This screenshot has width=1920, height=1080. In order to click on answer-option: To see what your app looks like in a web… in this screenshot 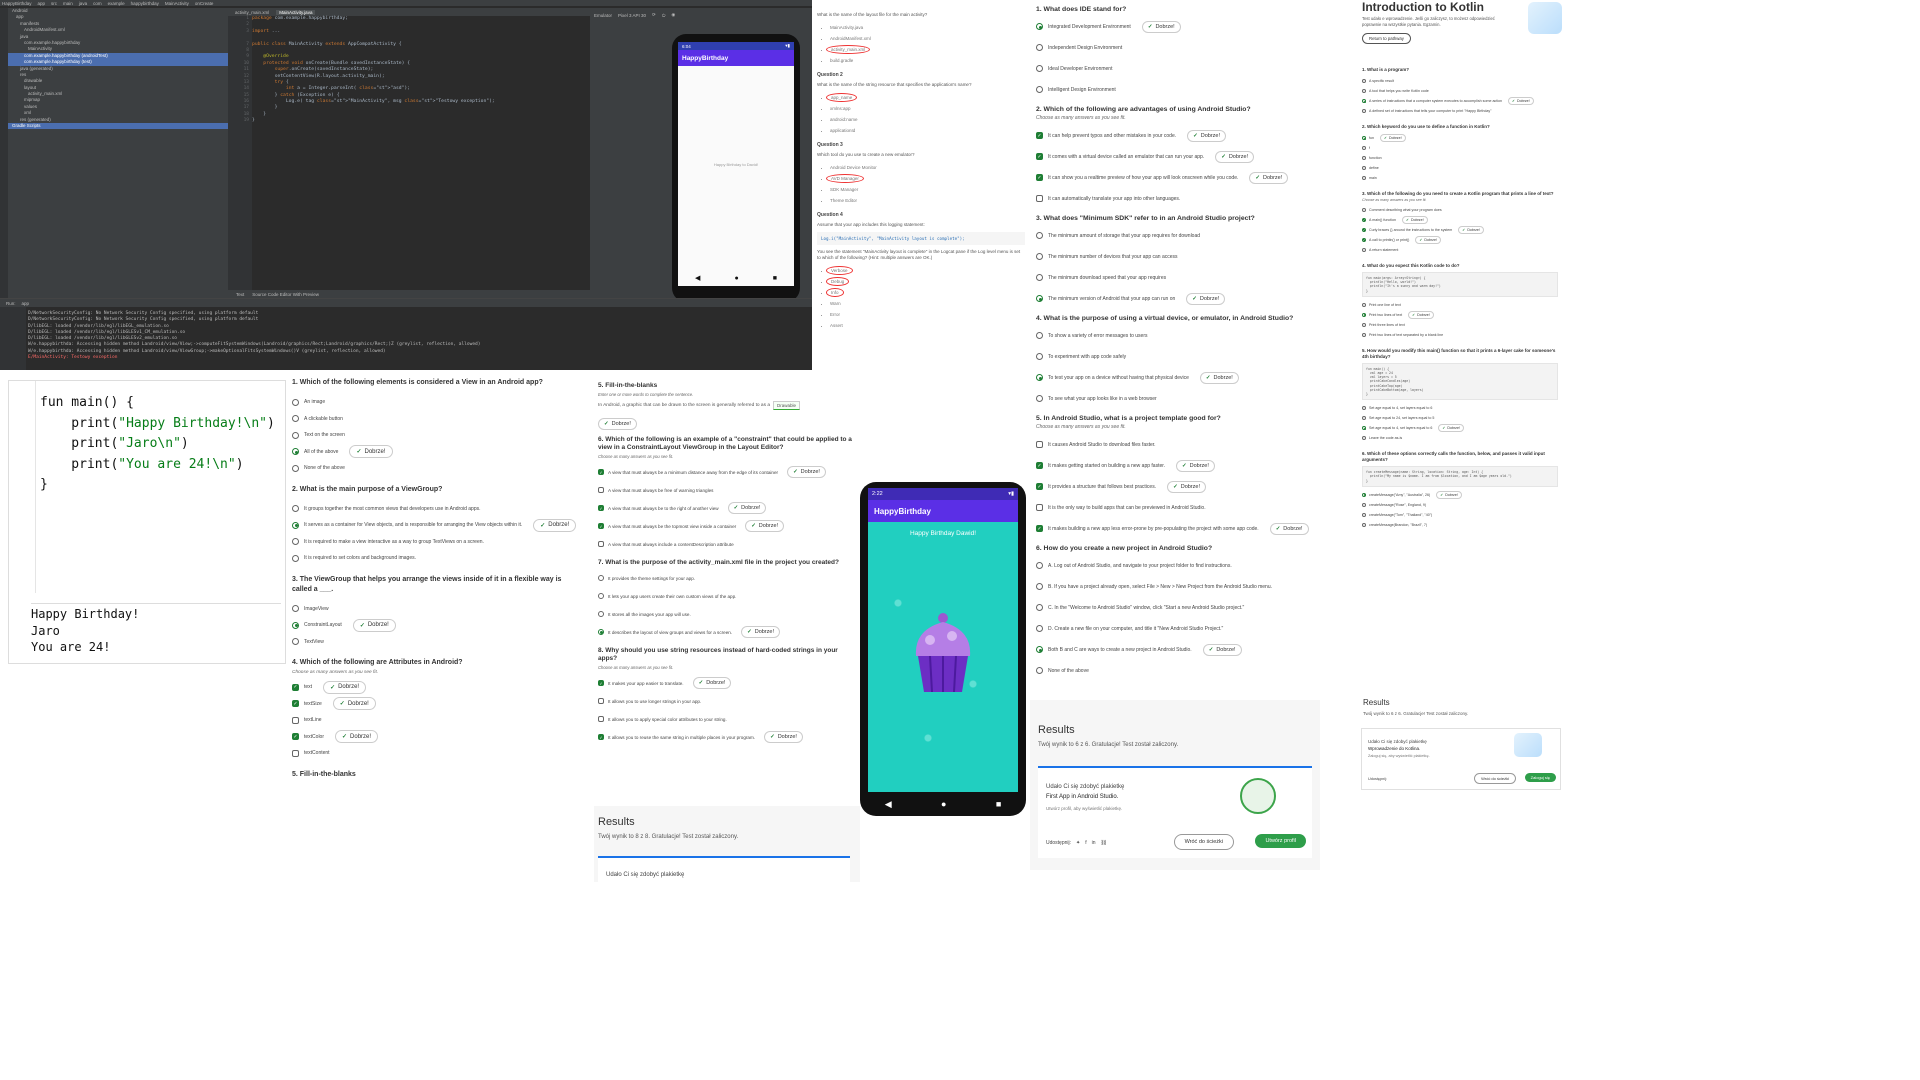, I will do `click(1190, 398)`.